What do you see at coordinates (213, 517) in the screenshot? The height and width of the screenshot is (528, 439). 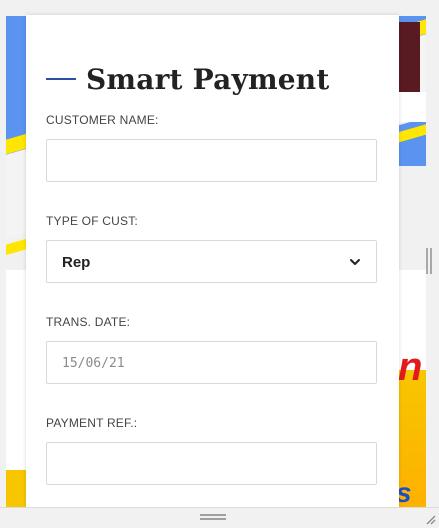 I see `horizontal-handle-icon` at bounding box center [213, 517].